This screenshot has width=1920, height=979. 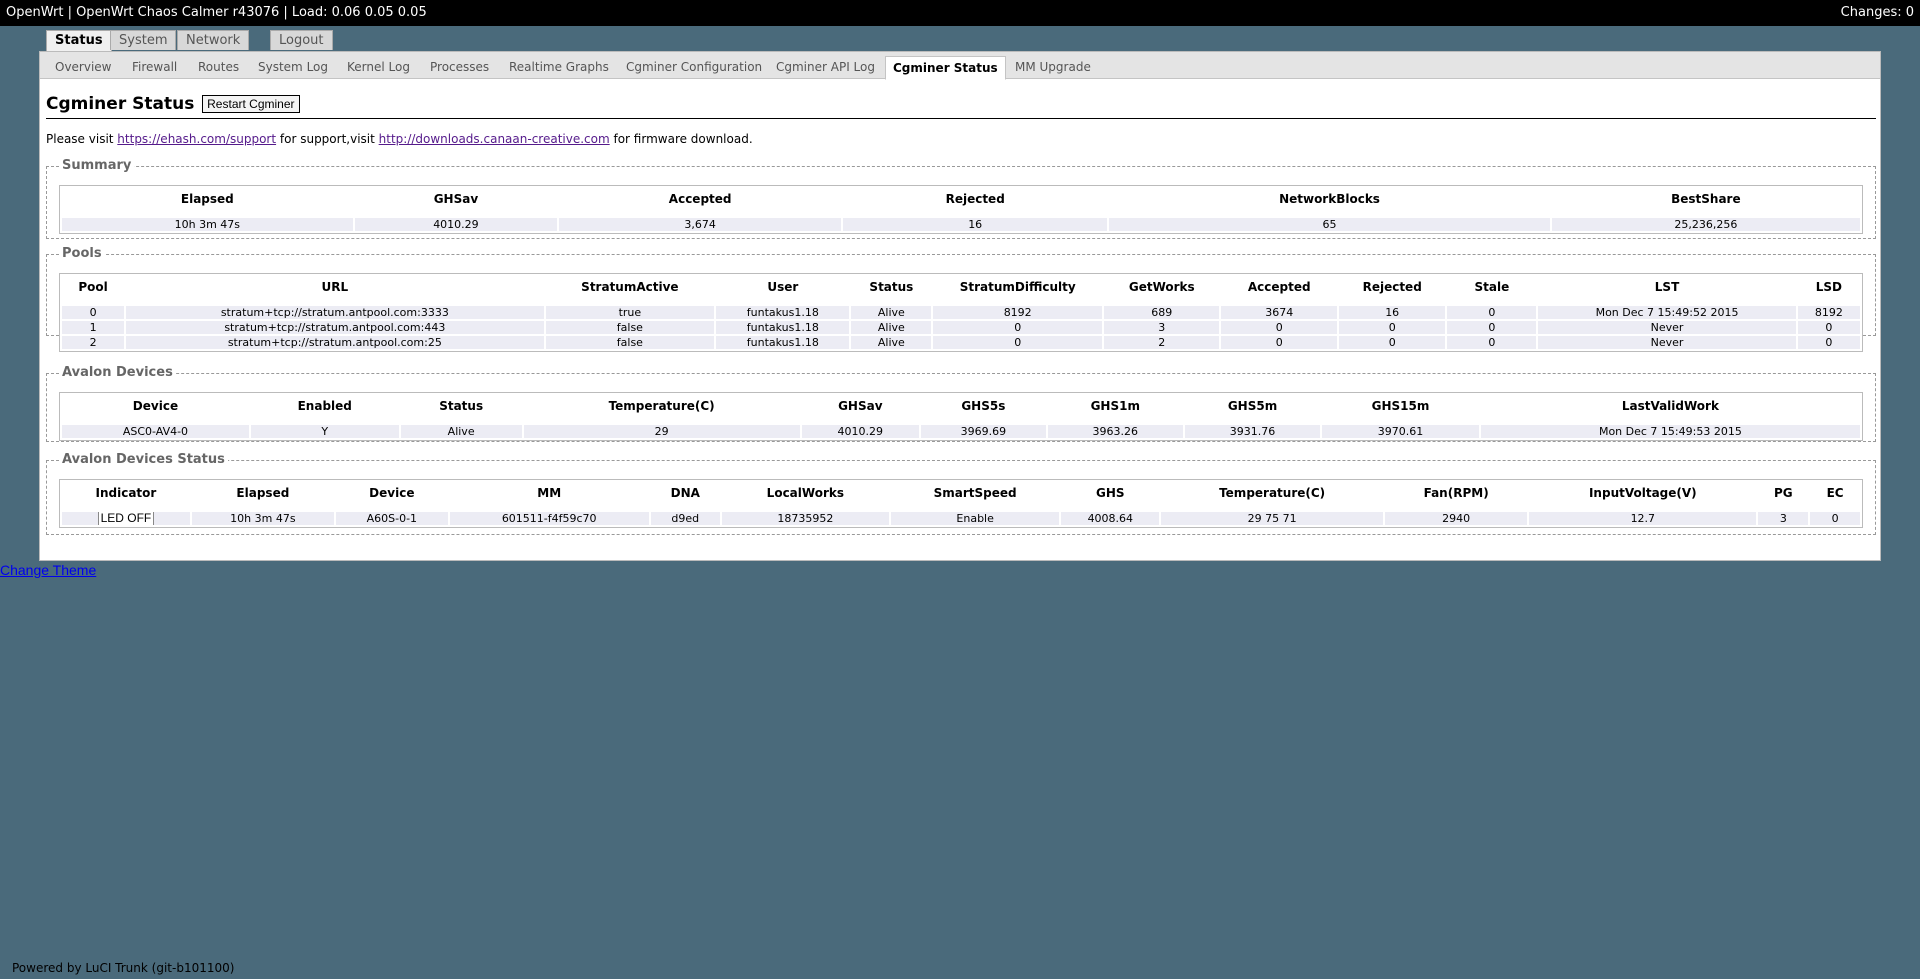 I want to click on spacer-row, so click(x=961, y=302).